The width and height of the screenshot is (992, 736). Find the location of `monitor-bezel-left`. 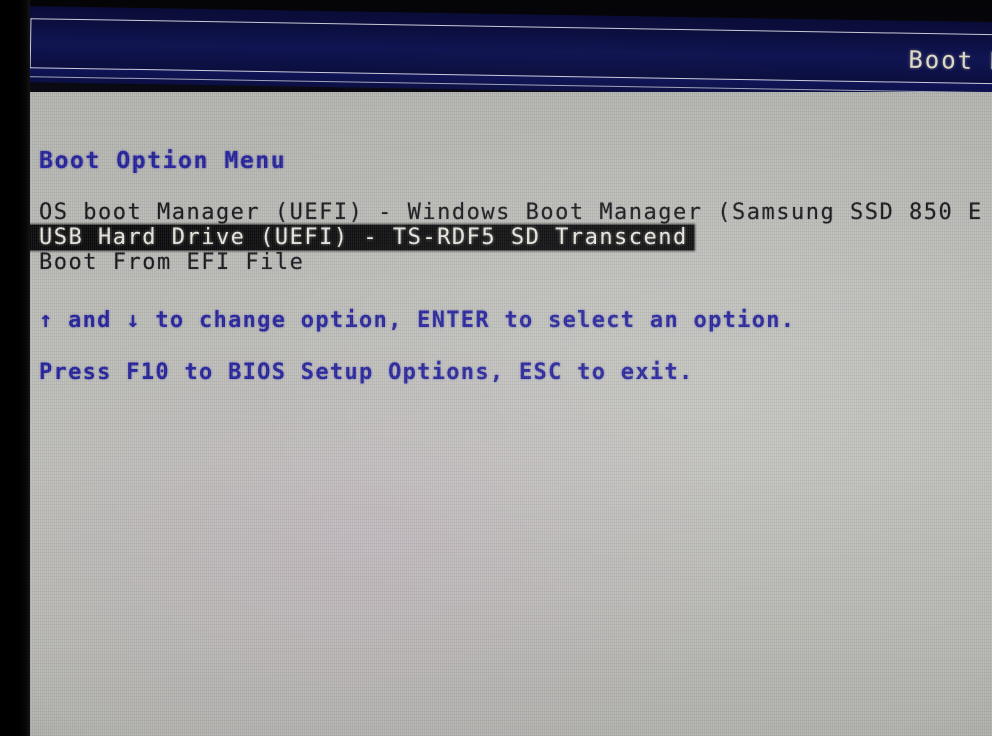

monitor-bezel-left is located at coordinates (15, 368).